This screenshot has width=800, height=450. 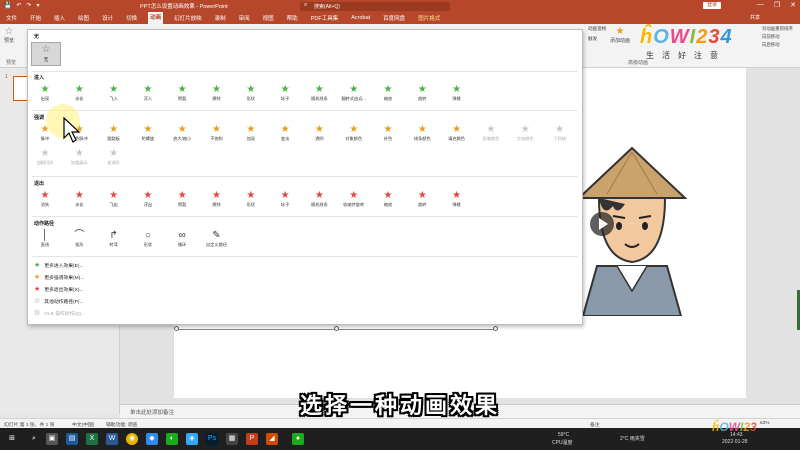 What do you see at coordinates (325, 18) in the screenshot?
I see `tab-pdf-tools: PDF工具集` at bounding box center [325, 18].